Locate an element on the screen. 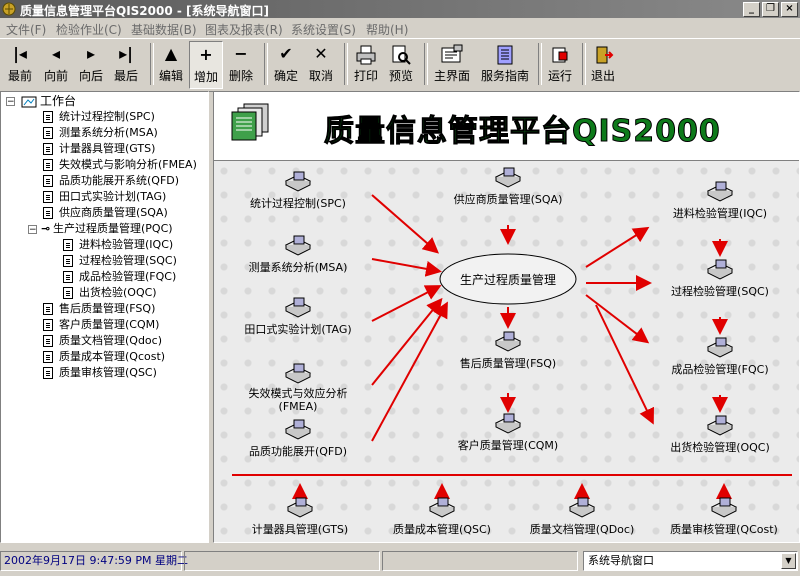  first-icon: |◂ is located at coordinates (20, 53).